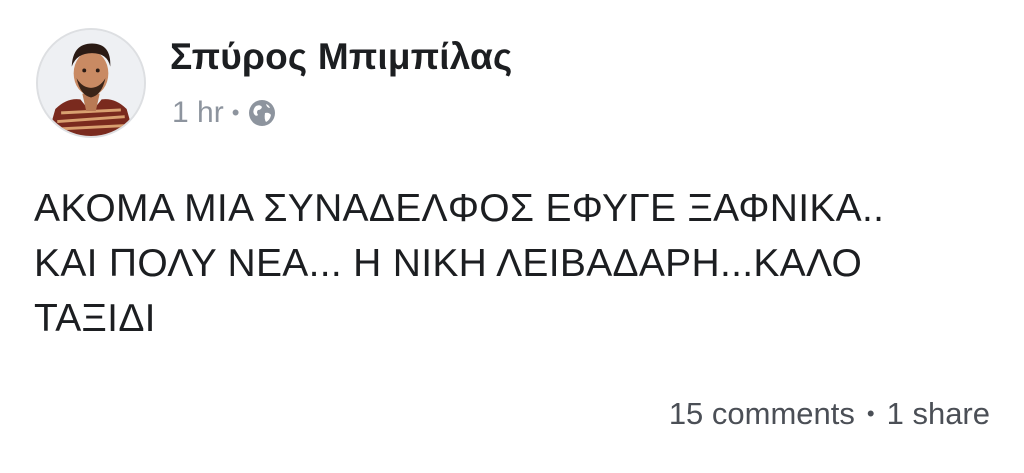  I want to click on post-meta: 1 hr •, so click(224, 113).